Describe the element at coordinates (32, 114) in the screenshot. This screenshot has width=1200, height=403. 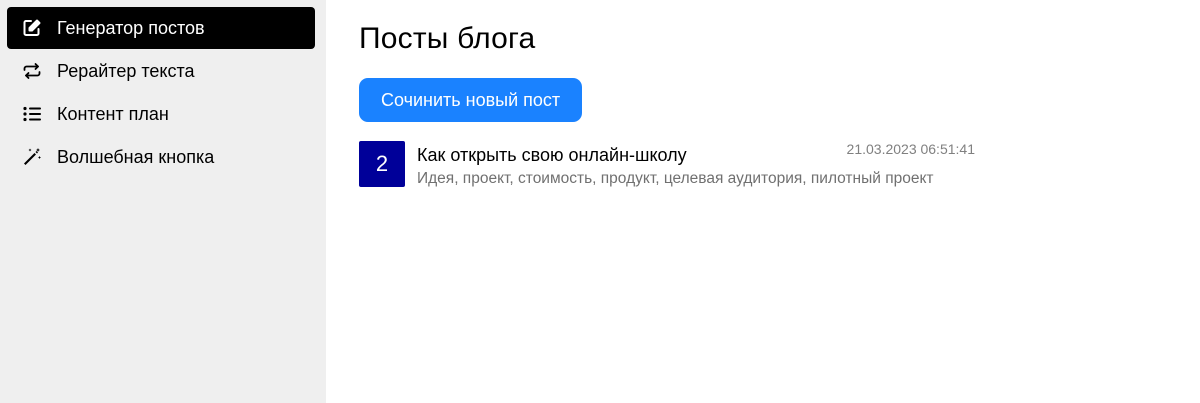
I see `list-icon` at that location.